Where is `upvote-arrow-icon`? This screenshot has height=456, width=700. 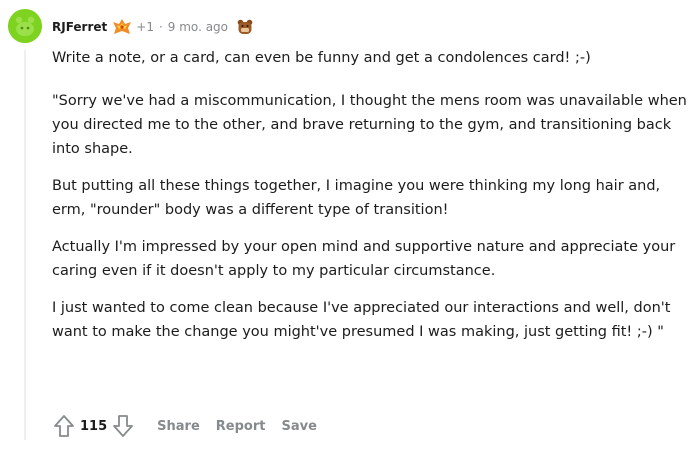
upvote-arrow-icon is located at coordinates (64, 426).